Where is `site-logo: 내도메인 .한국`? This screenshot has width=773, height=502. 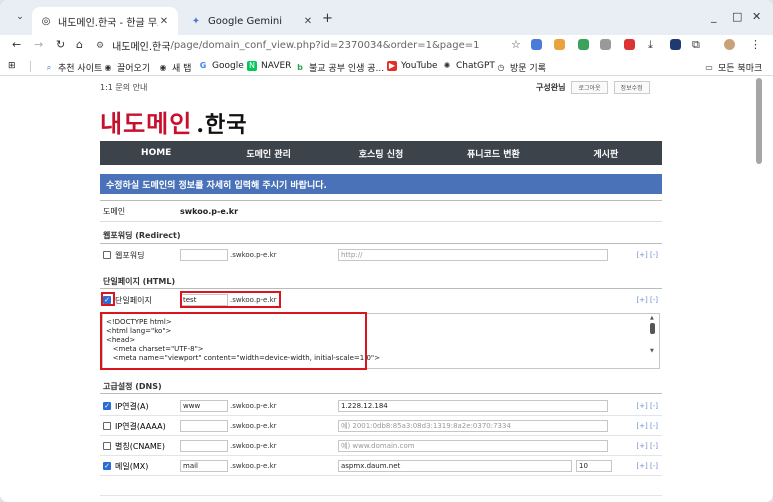 site-logo: 내도메인 .한국 is located at coordinates (173, 121).